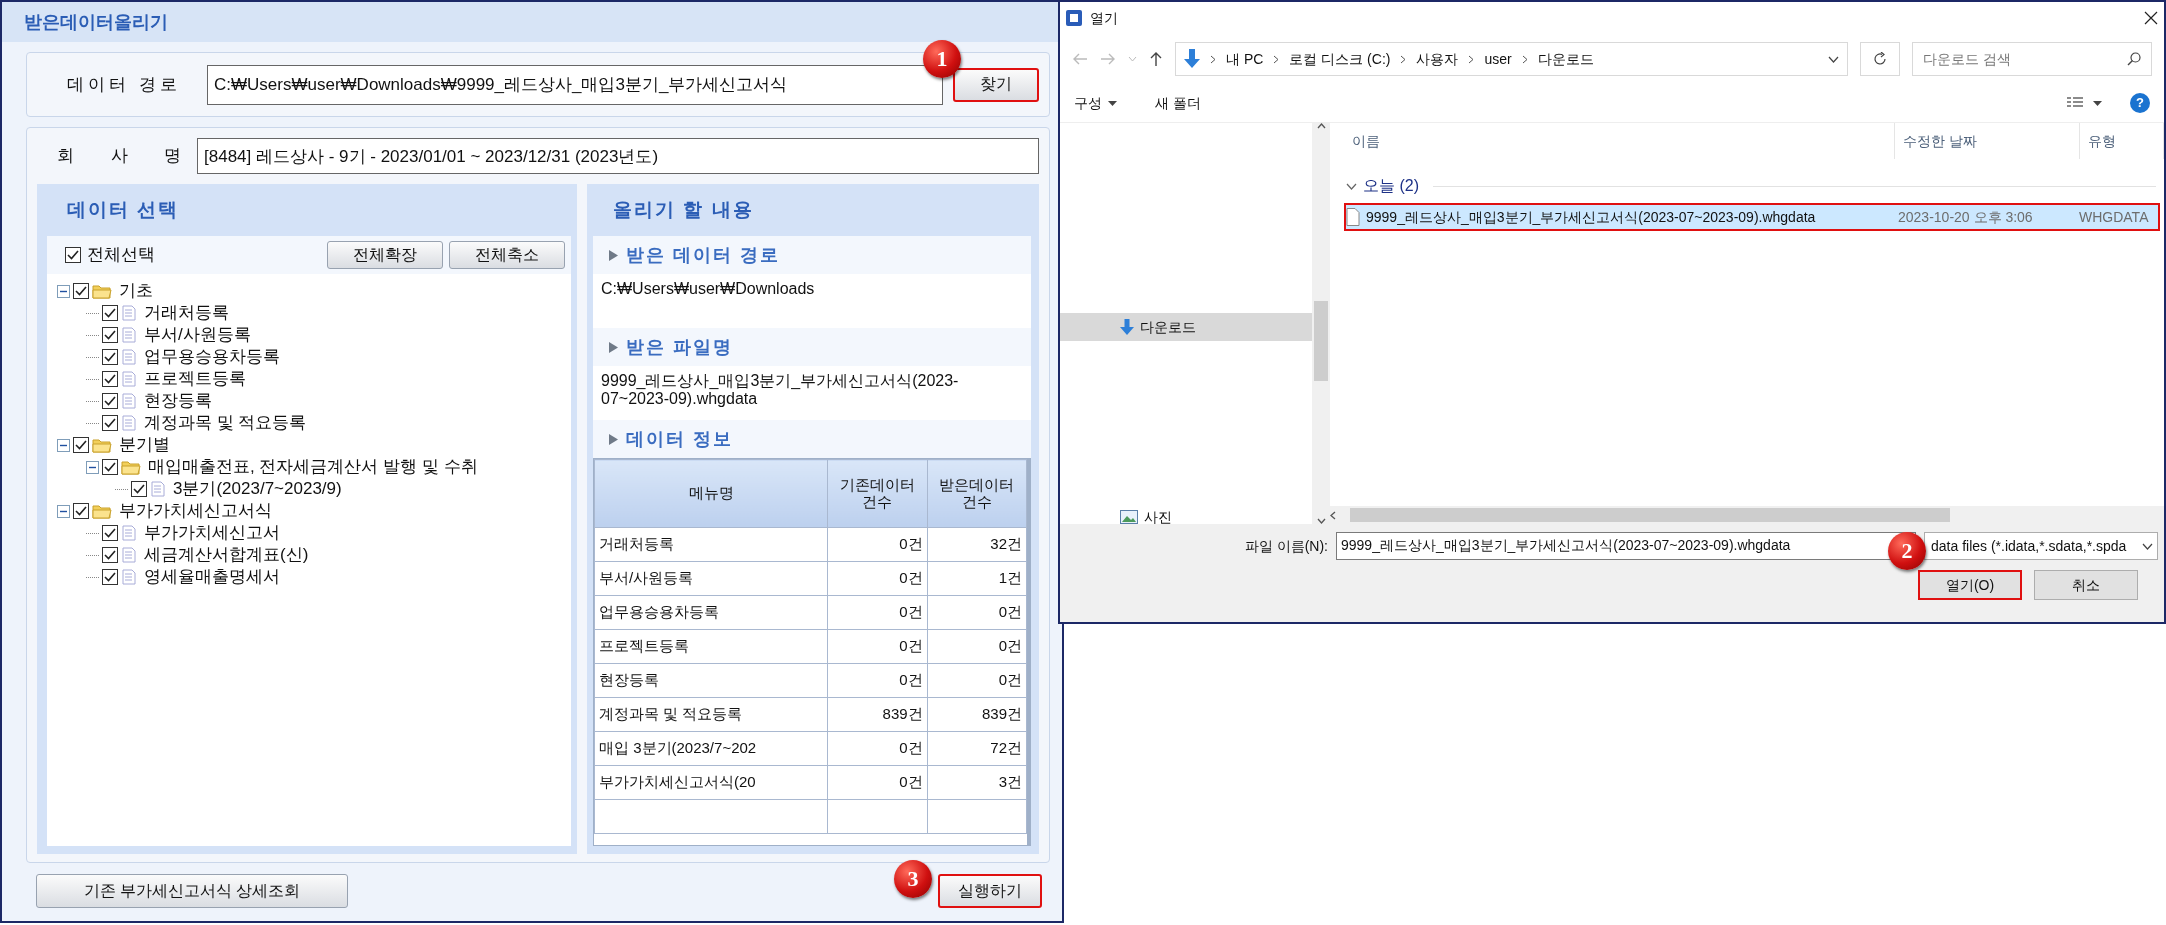 The width and height of the screenshot is (2166, 925). I want to click on open-button: 열기(O), so click(1970, 585).